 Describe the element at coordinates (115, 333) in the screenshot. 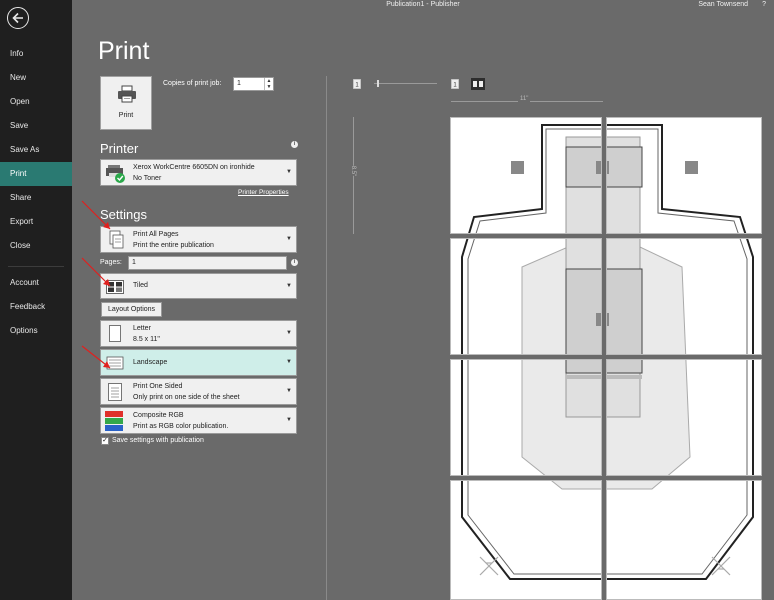

I see `paper-icon` at that location.